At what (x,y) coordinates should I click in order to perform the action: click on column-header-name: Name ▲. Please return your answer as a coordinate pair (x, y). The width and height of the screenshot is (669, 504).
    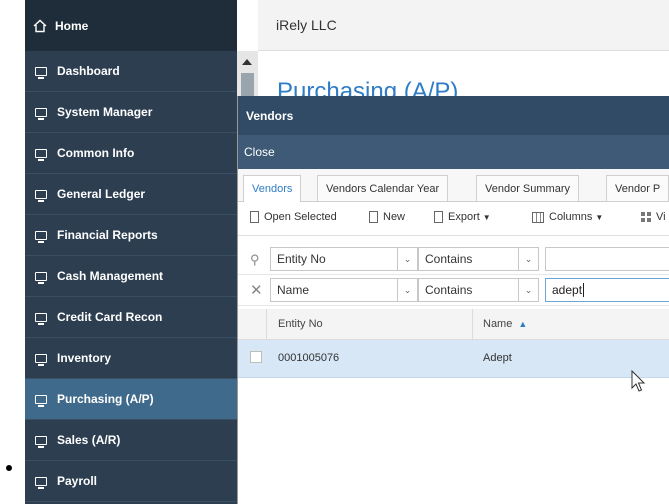
    Looking at the image, I should click on (505, 324).